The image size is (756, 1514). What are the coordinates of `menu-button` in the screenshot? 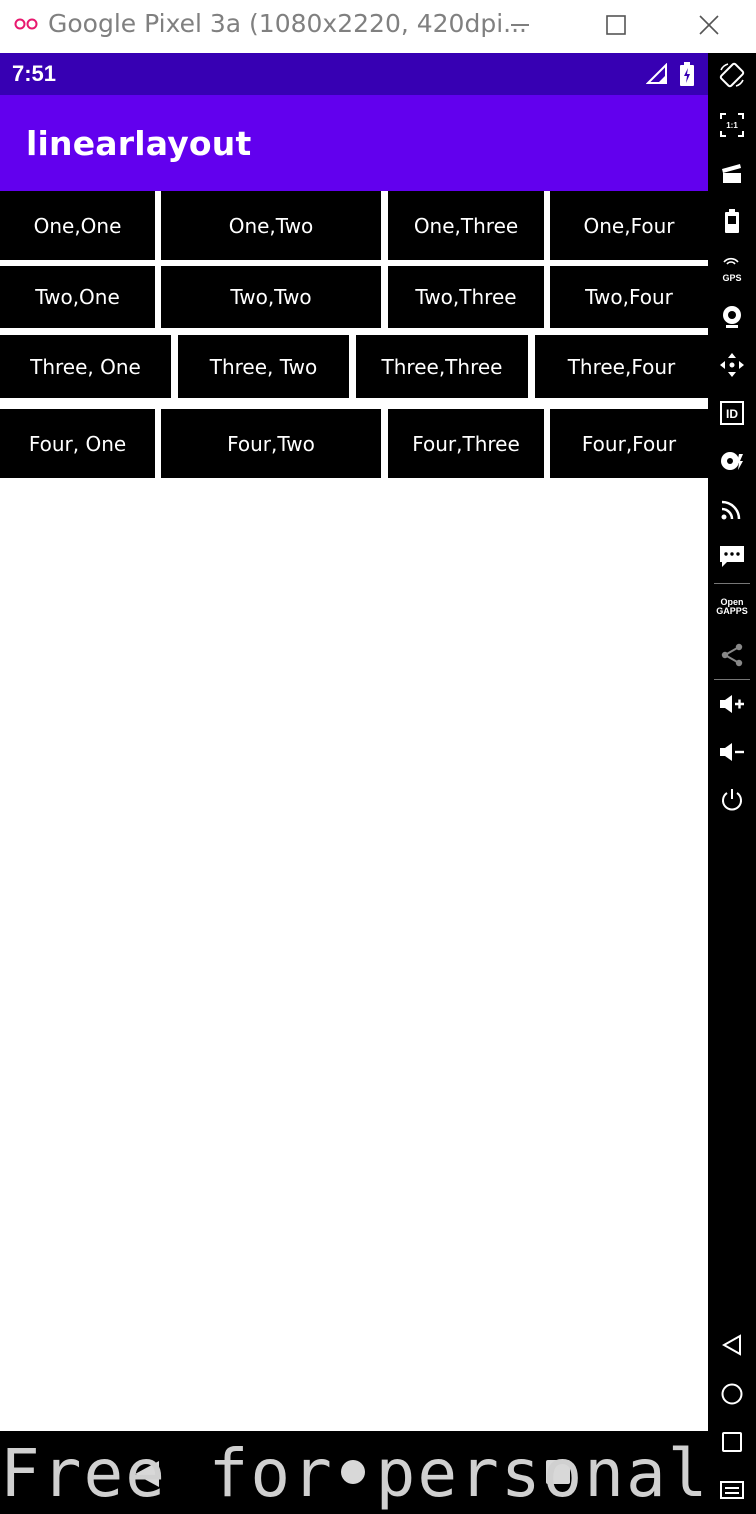 It's located at (732, 1490).